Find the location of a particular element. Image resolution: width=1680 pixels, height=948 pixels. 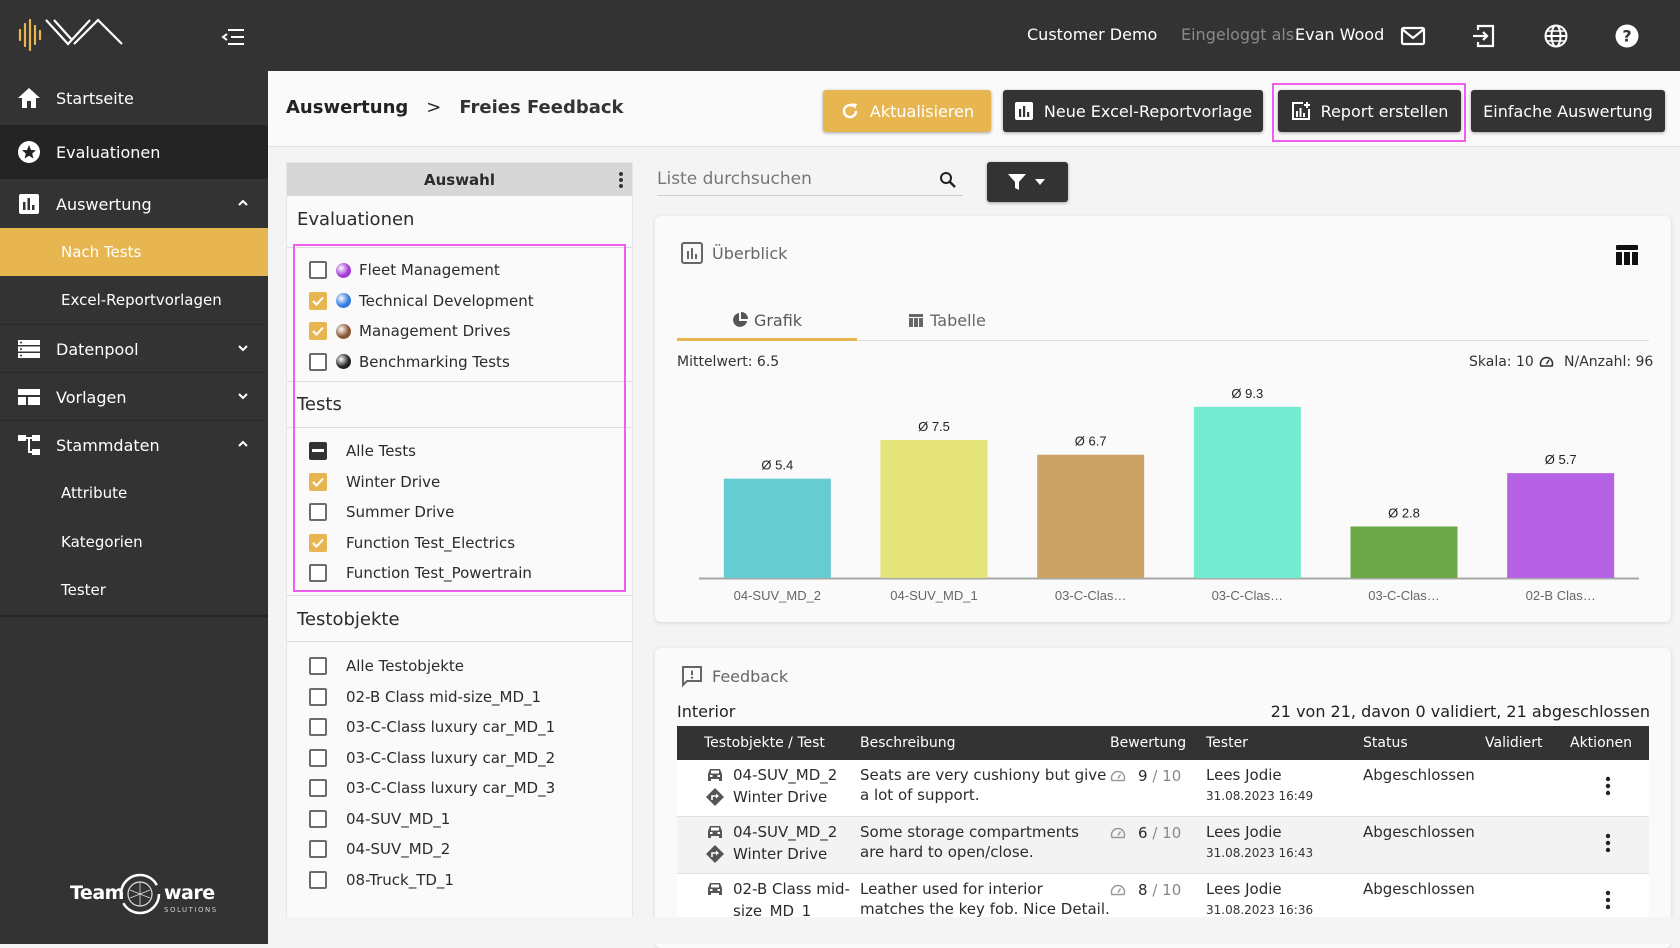

sidebar-item-kategorien: Kategorien is located at coordinates (134, 542).